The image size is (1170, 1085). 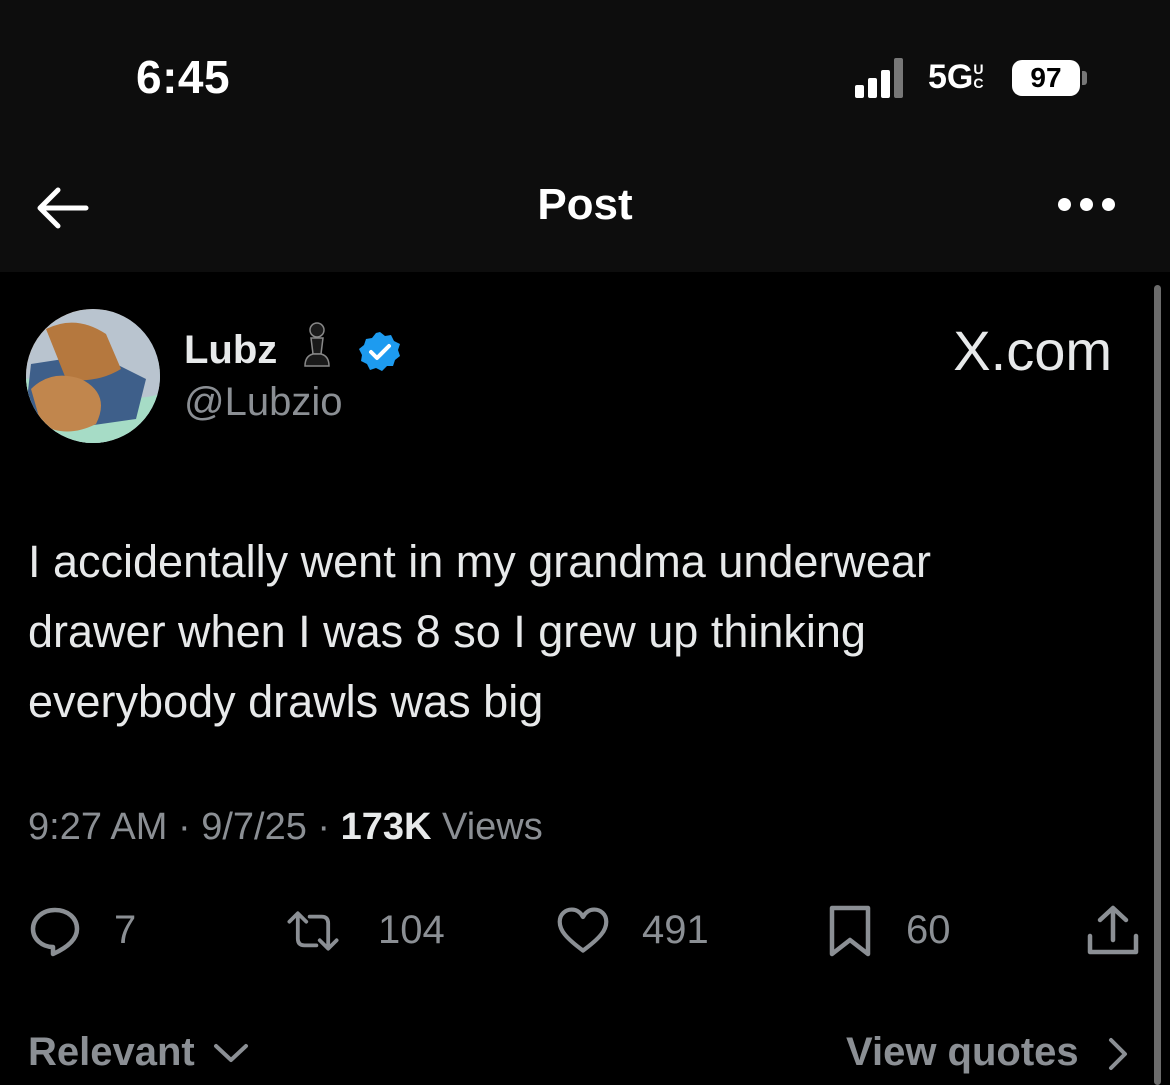 What do you see at coordinates (583, 931) in the screenshot?
I see `heart-icon` at bounding box center [583, 931].